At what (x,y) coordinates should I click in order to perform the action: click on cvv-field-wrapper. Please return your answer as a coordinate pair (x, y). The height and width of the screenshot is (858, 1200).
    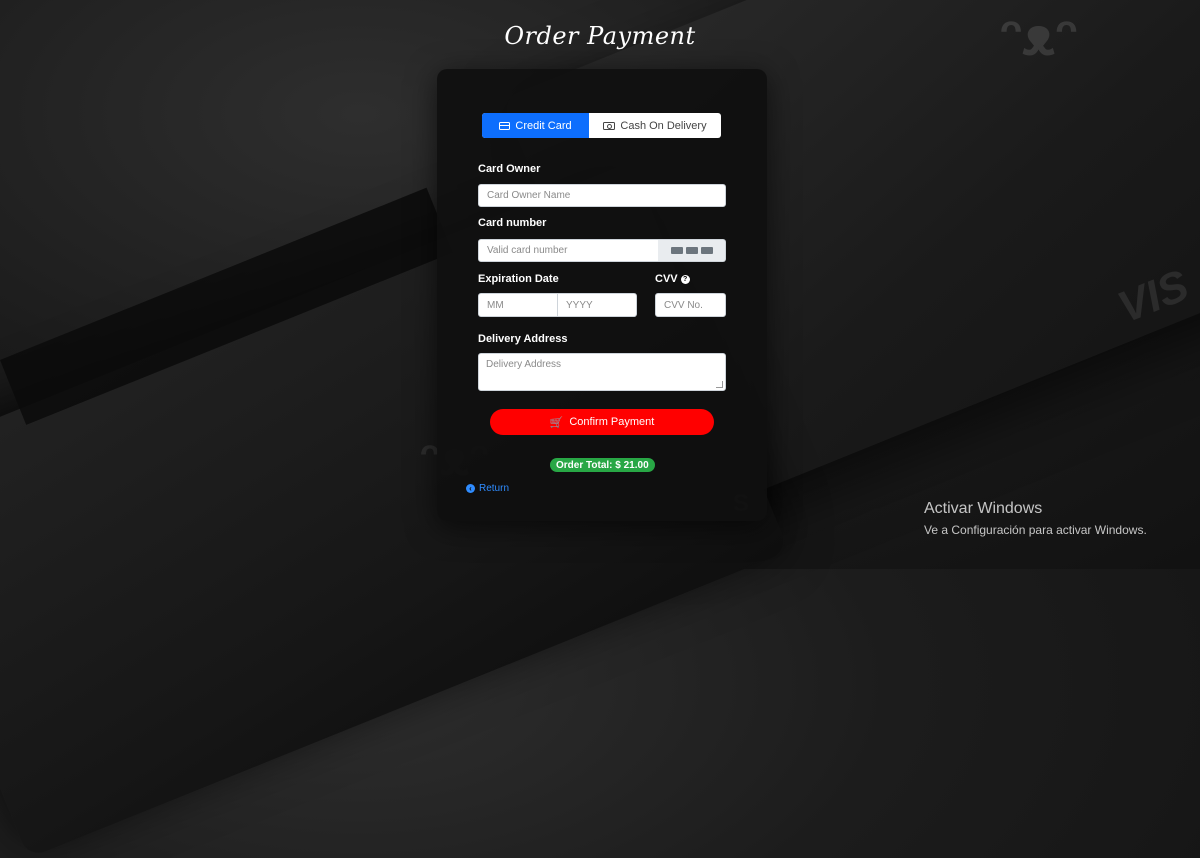
    Looking at the image, I should click on (690, 305).